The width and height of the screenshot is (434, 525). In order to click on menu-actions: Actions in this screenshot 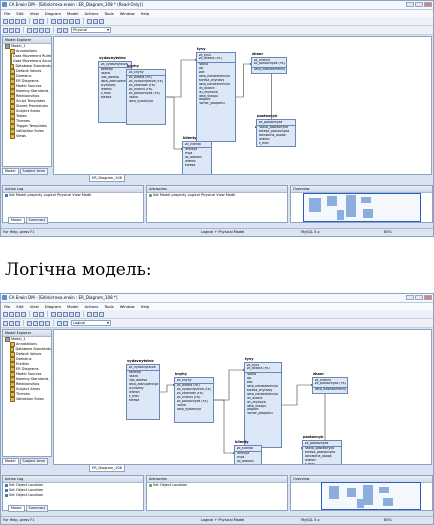, I will do `click(91, 13)`.